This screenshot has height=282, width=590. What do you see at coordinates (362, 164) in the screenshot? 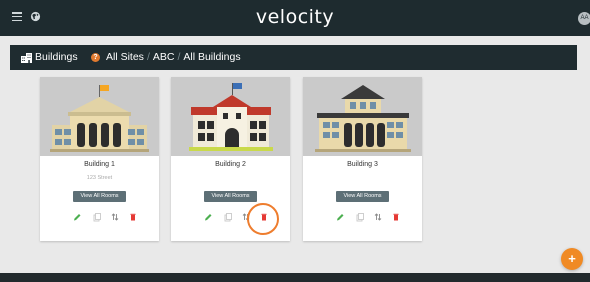
I see `building-name: Building 3` at bounding box center [362, 164].